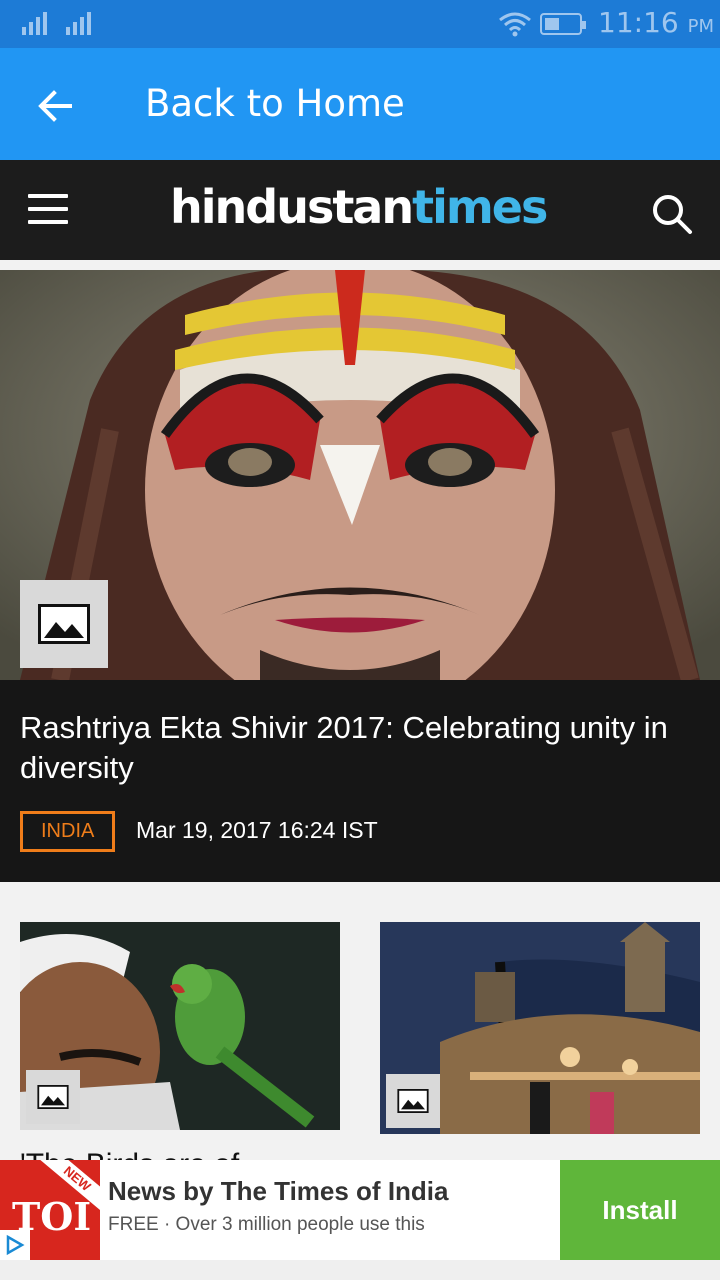 Image resolution: width=720 pixels, height=1280 pixels. I want to click on ad-title: News by The Times of India, so click(278, 1191).